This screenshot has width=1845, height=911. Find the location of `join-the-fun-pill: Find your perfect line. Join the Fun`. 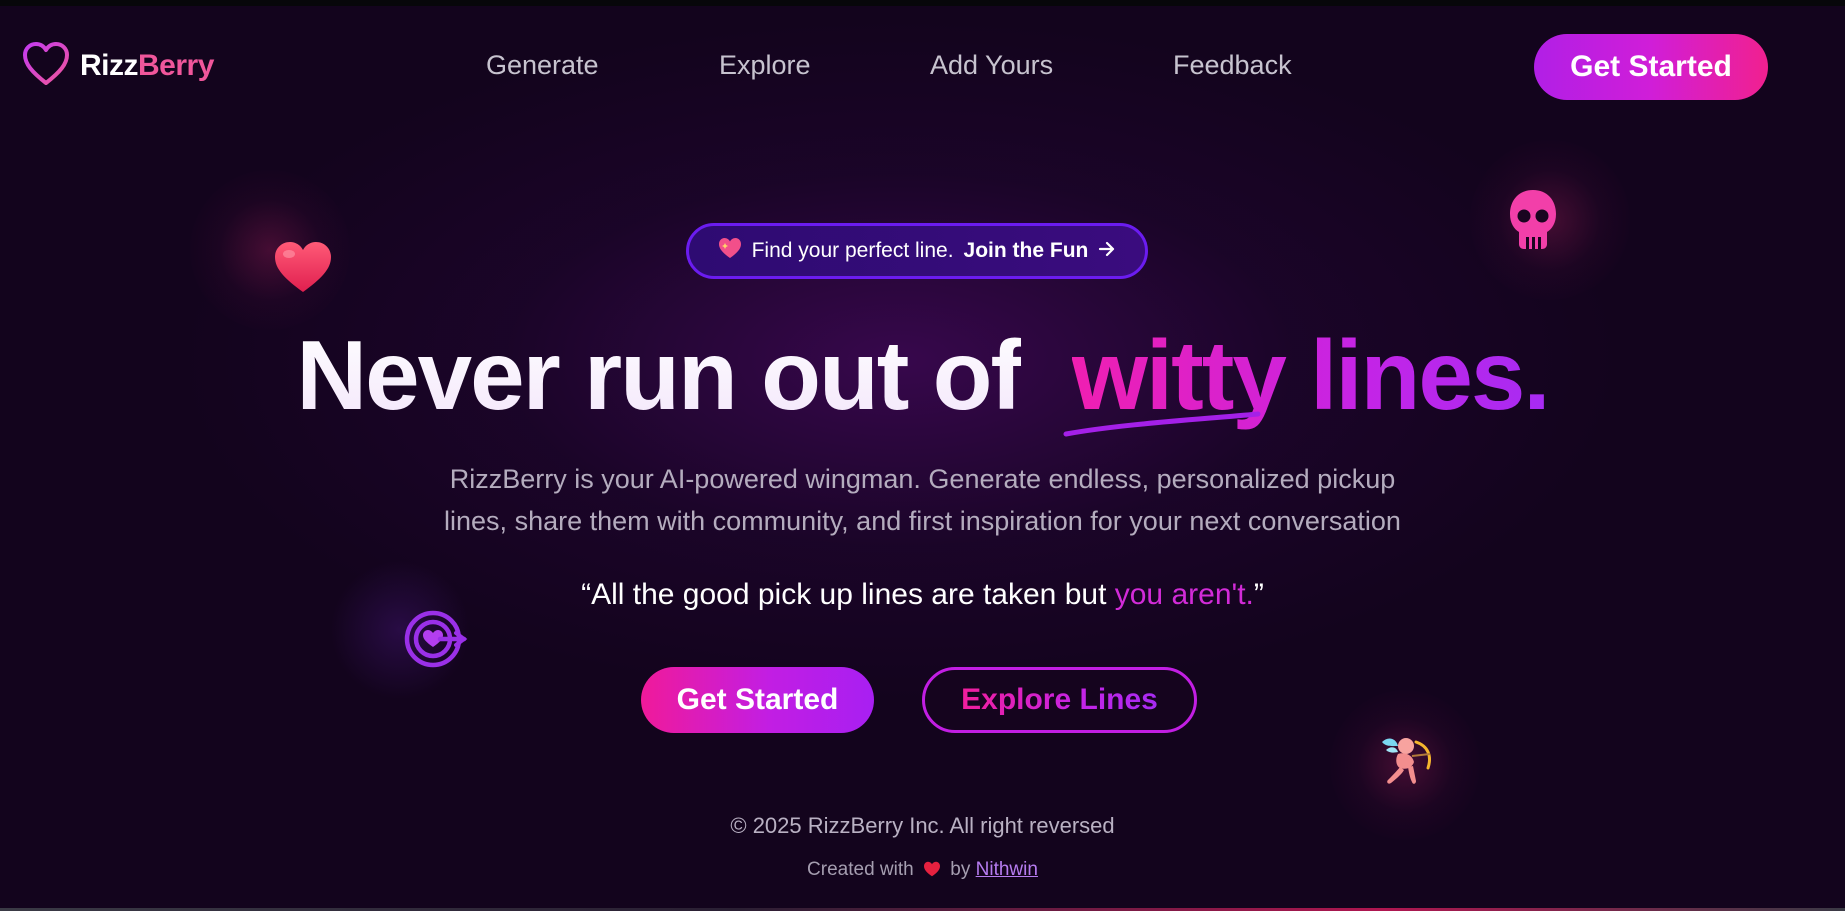

join-the-fun-pill: Find your perfect line. Join the Fun is located at coordinates (917, 251).